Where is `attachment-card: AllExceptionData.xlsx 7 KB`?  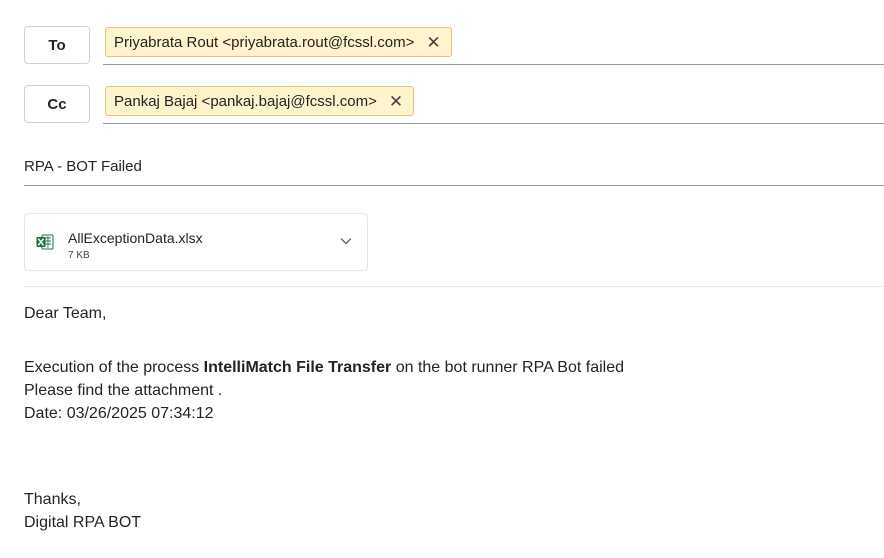
attachment-card: AllExceptionData.xlsx 7 KB is located at coordinates (196, 242).